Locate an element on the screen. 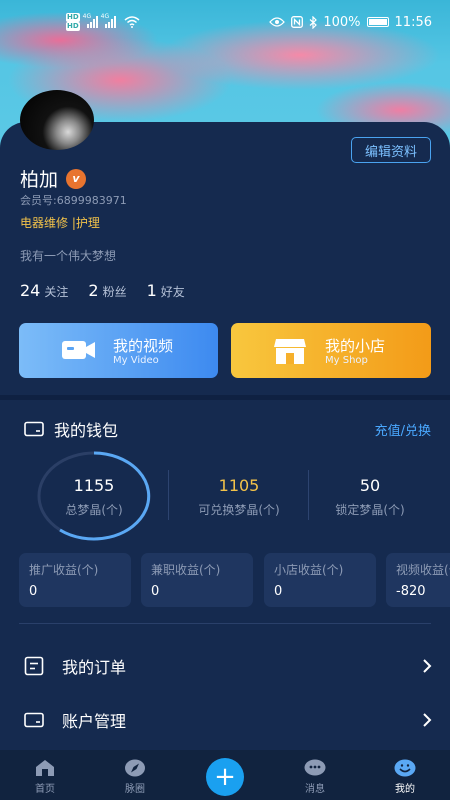 The image size is (450, 800). shop-icon is located at coordinates (290, 351).